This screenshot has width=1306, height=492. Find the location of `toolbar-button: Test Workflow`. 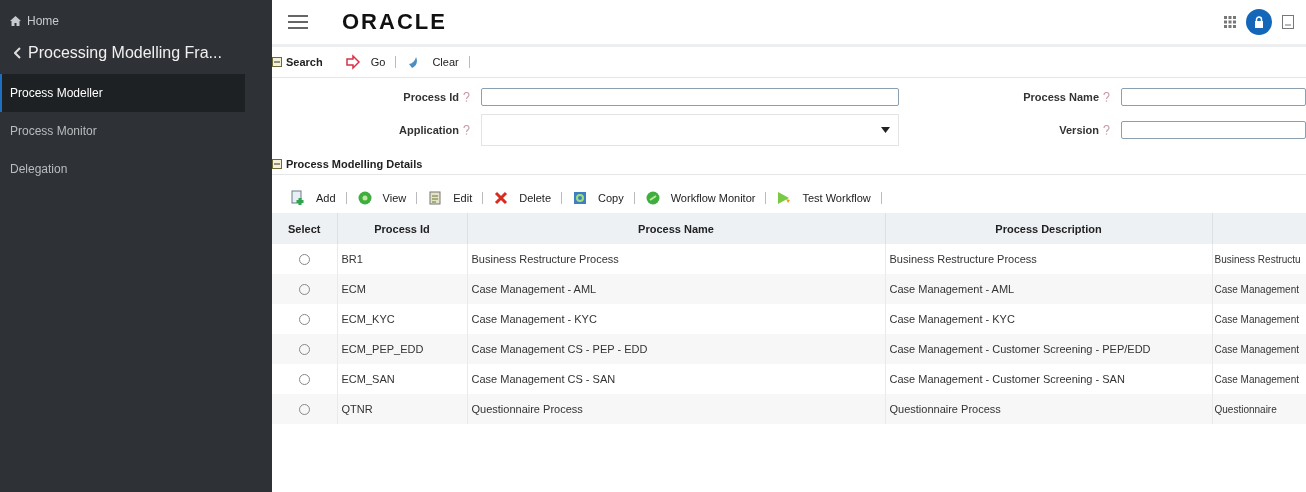

toolbar-button: Test Workflow is located at coordinates (823, 198).